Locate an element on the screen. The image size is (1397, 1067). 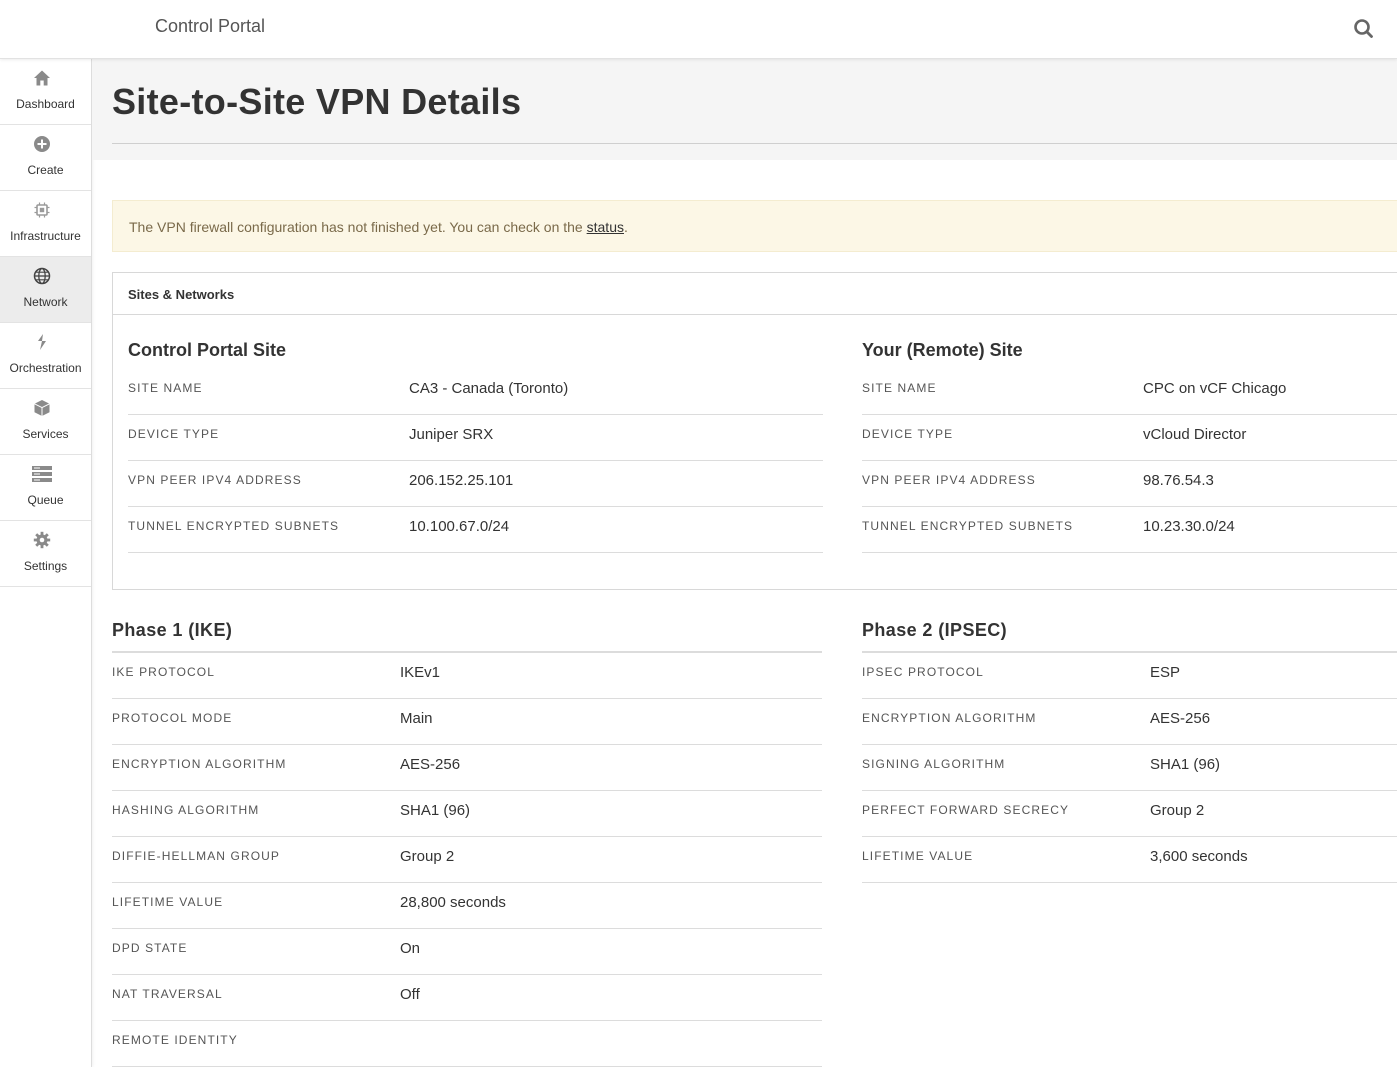
remote-row-site-name: Site Name CPC on vCF Chicago is located at coordinates (1129, 392).